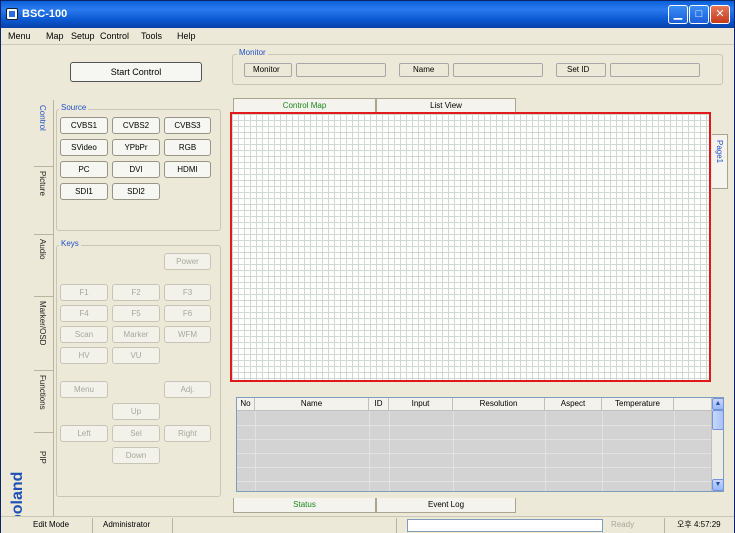 The image size is (735, 533). I want to click on tab-functions: Functions, so click(44, 402).